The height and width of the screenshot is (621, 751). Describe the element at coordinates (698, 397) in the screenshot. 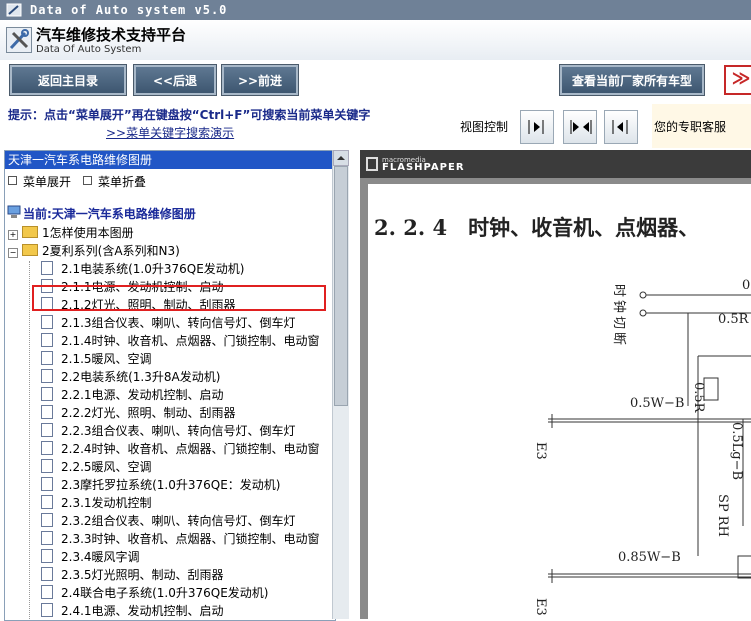

I see `wire-label-05r-vertical: 0.5R` at that location.